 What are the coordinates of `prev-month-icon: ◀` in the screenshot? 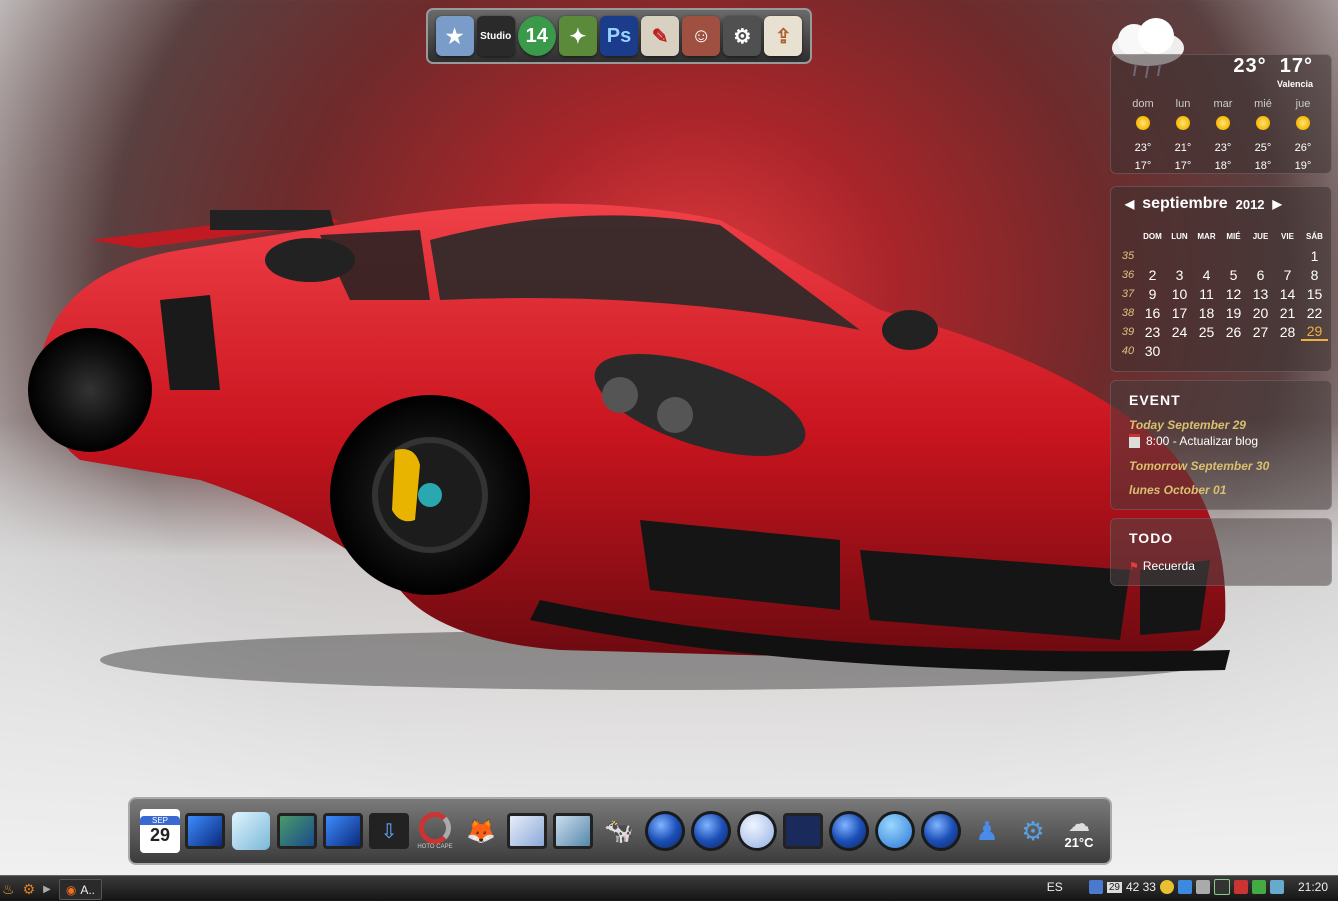 It's located at (1129, 204).